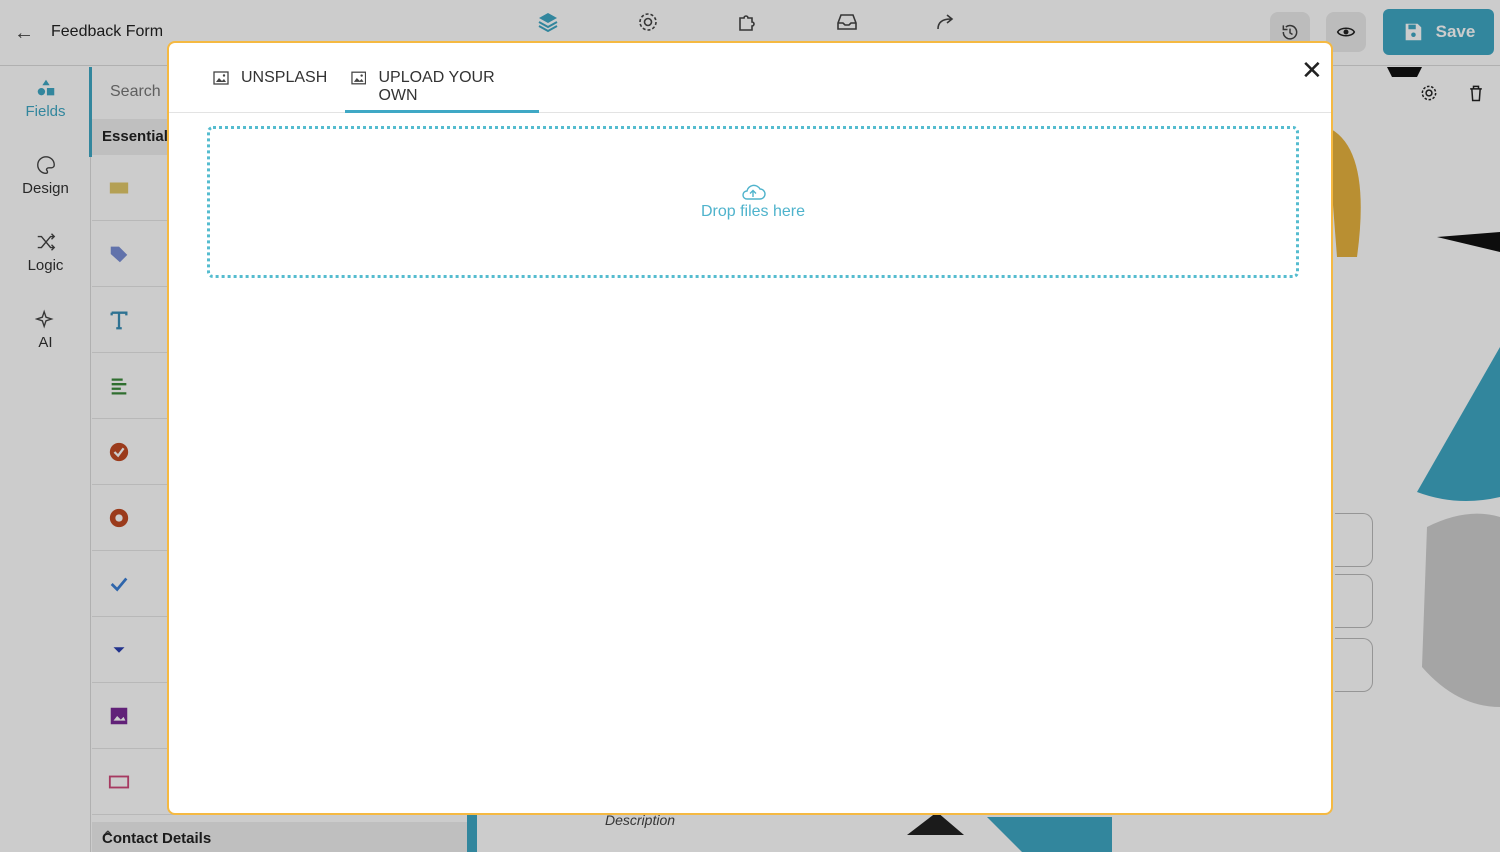 This screenshot has height=852, width=1500. What do you see at coordinates (753, 211) in the screenshot?
I see `dropzone-text: Drop files here` at bounding box center [753, 211].